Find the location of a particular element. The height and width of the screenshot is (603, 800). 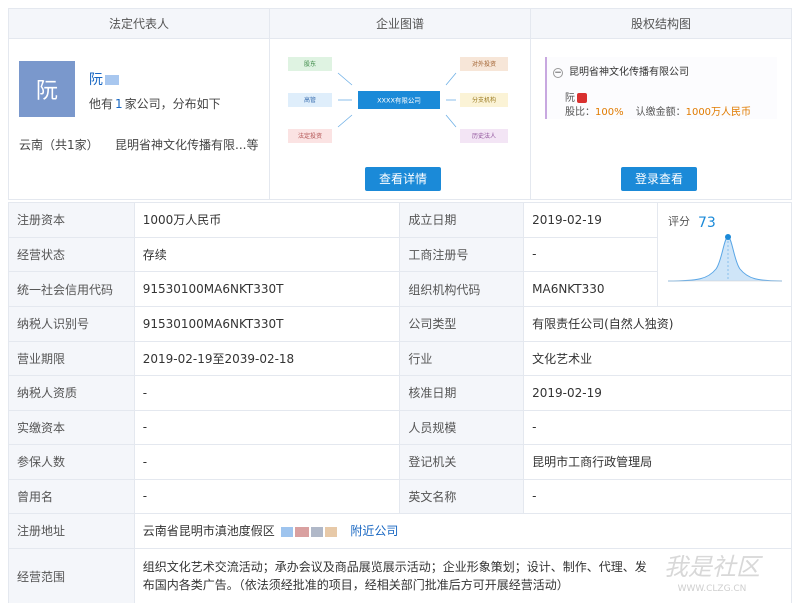

node-legal-person-label: 历史法人 is located at coordinates (484, 136).